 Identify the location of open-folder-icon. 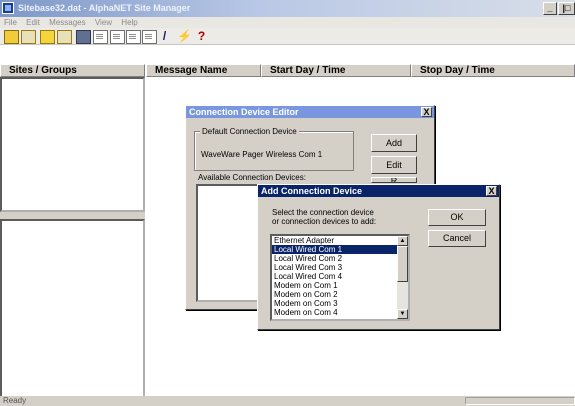
(11, 37).